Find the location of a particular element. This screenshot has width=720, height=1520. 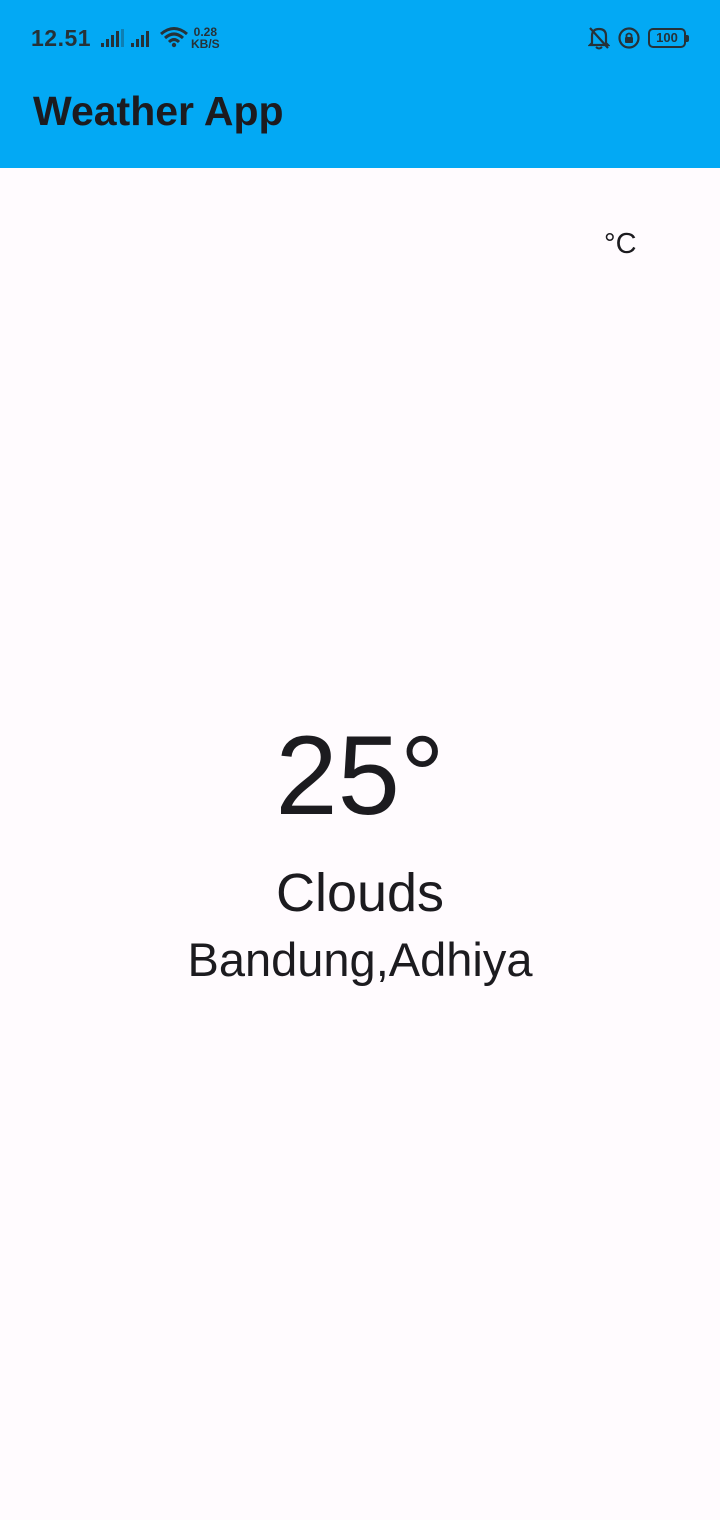

location-label: Bandung,Adhiya is located at coordinates (360, 959).